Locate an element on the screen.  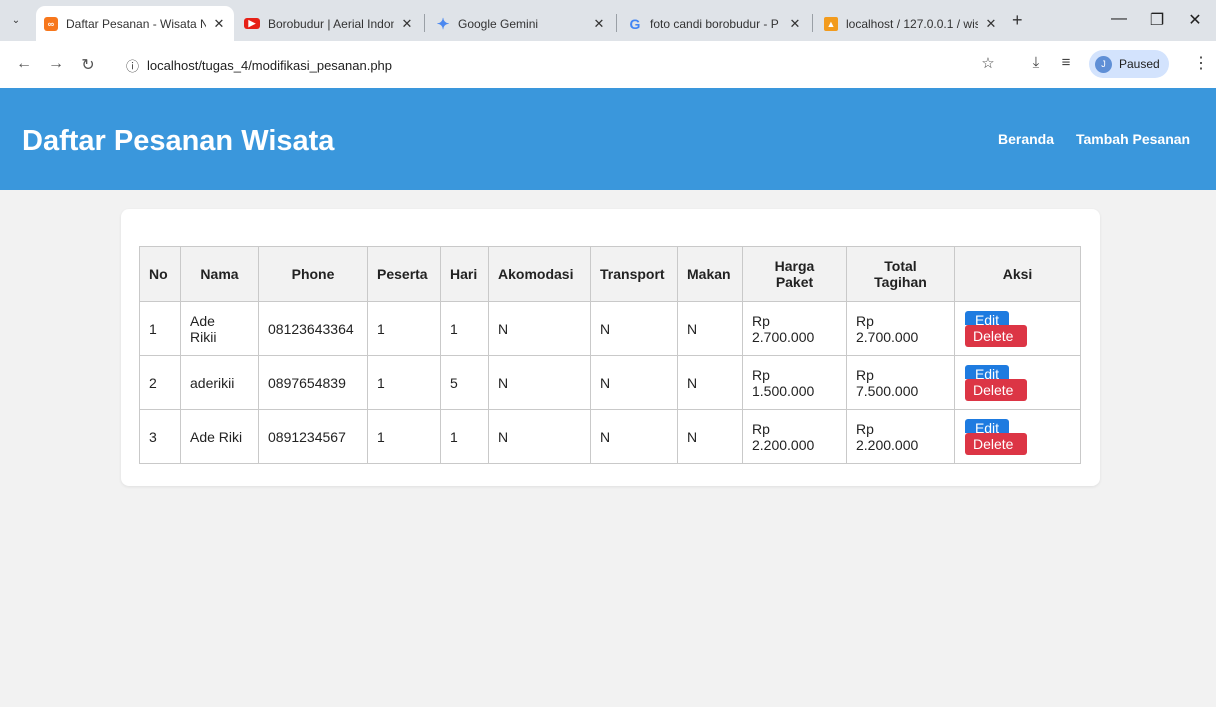
youtube-icon: ▶ is located at coordinates (252, 23).